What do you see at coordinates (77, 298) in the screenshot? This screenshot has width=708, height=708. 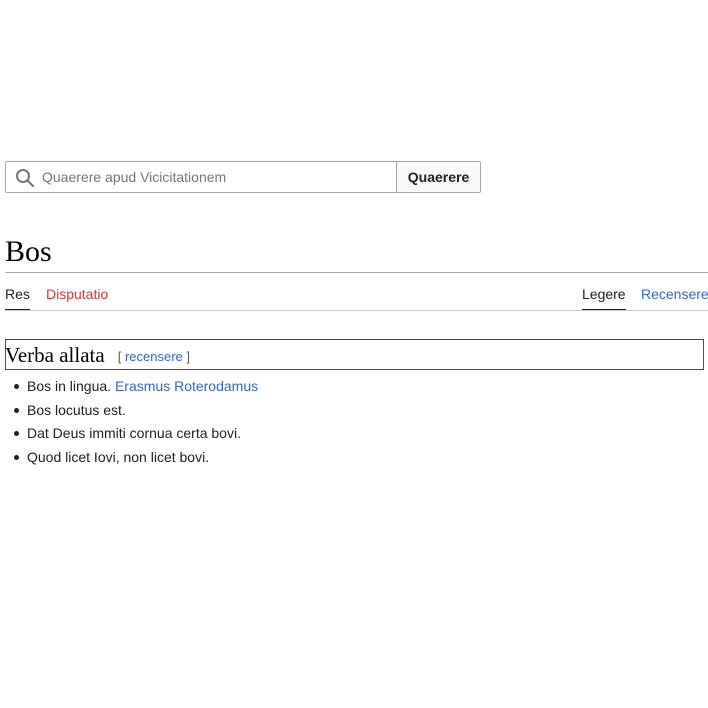 I see `tab-disputatio: Disputatio` at bounding box center [77, 298].